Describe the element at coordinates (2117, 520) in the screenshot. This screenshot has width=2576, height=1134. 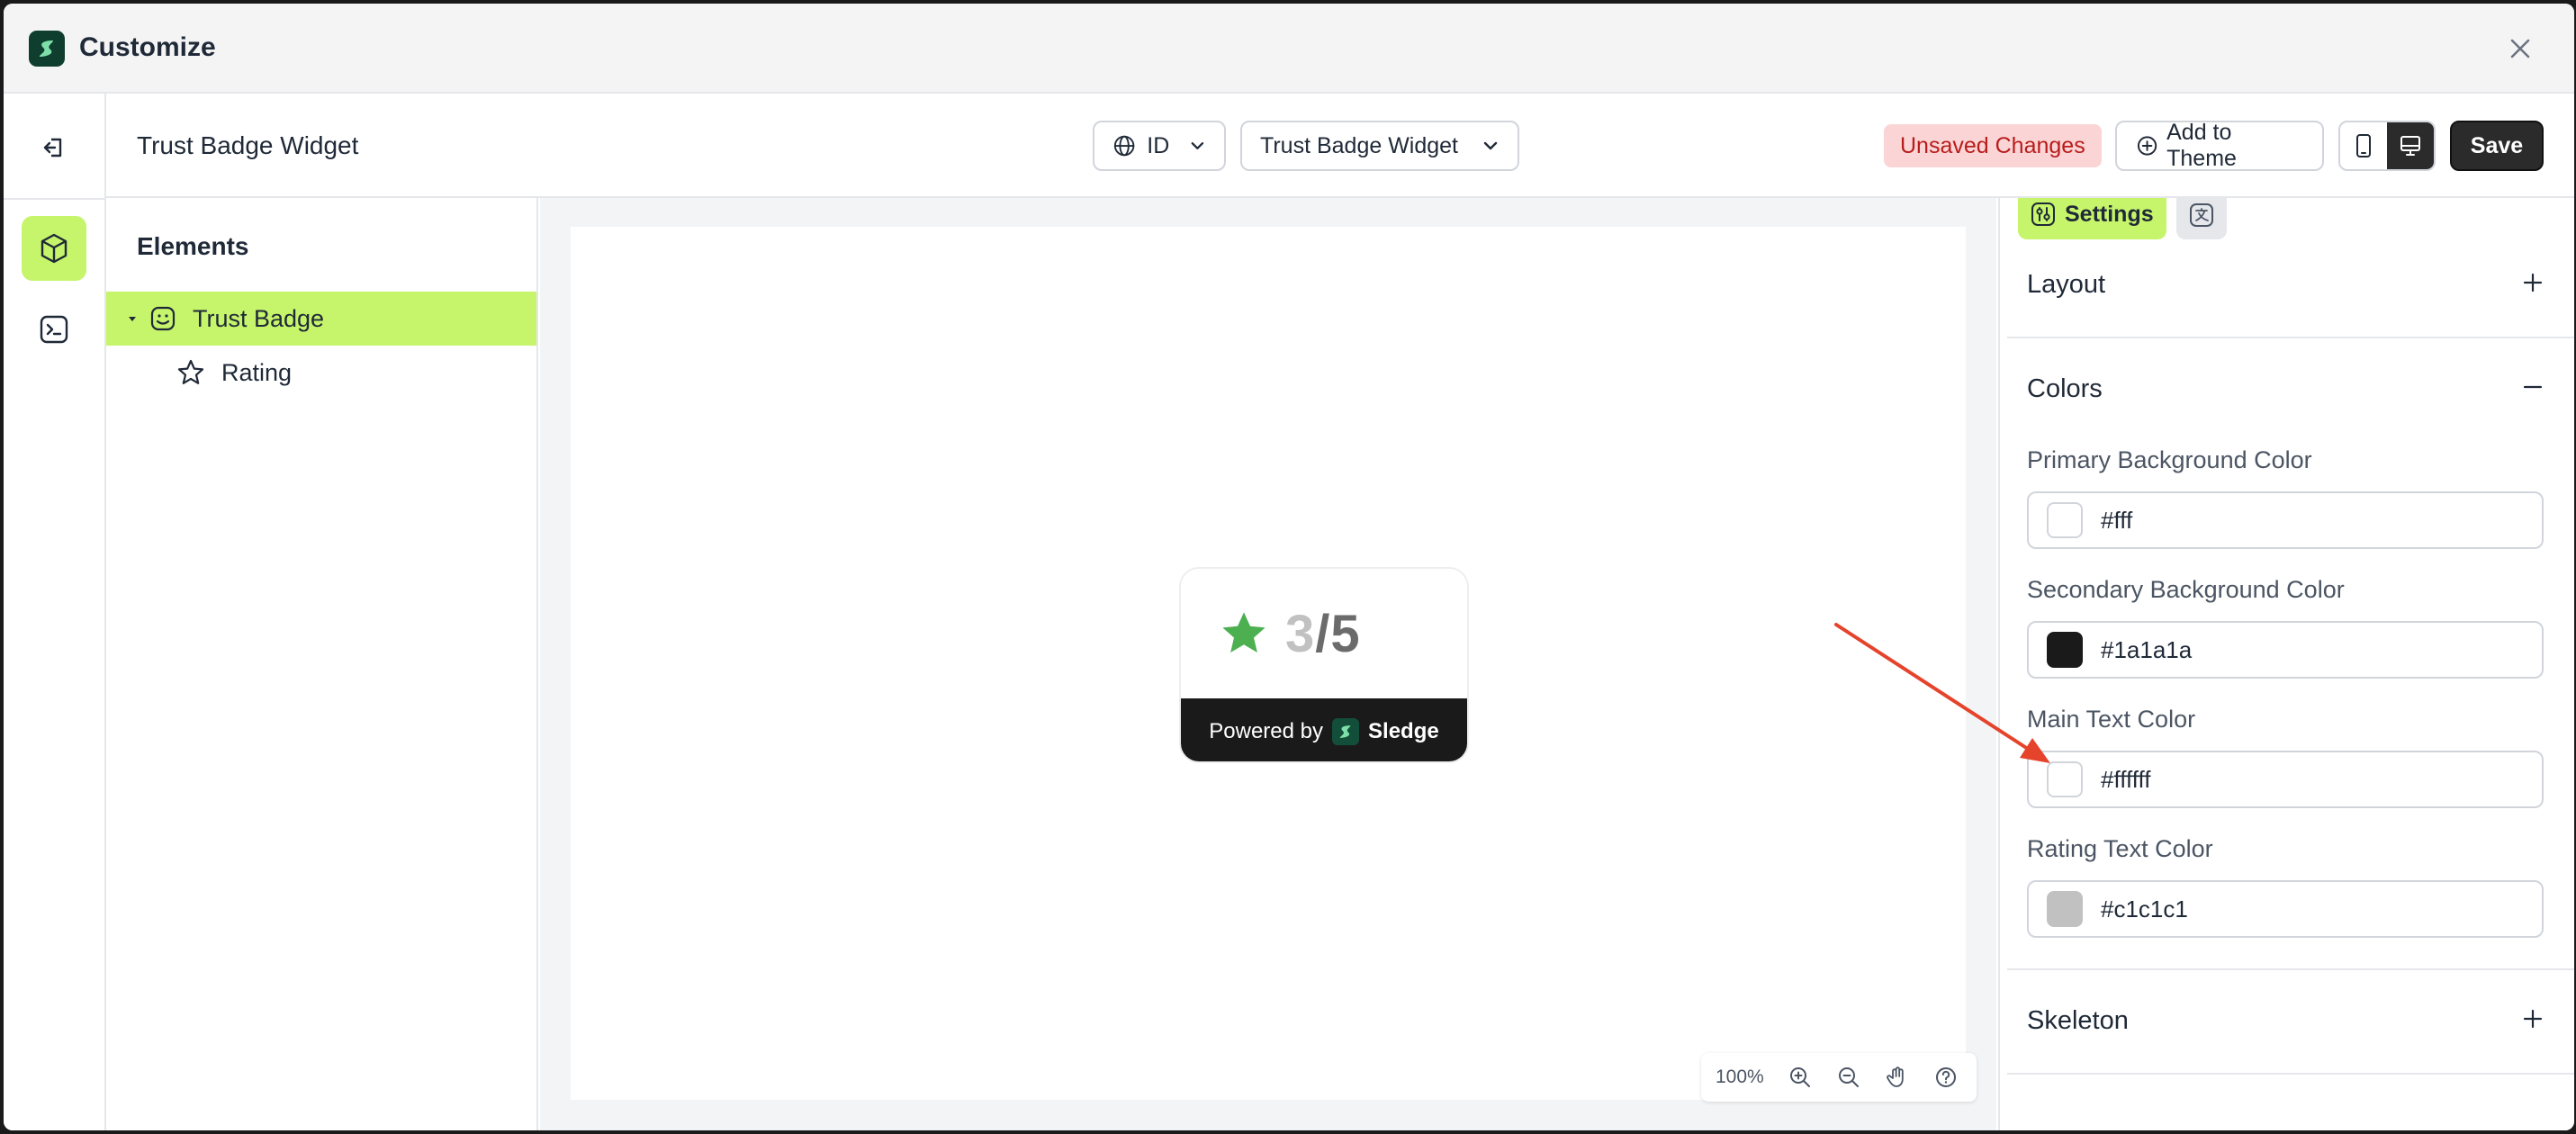
I see `primary-bg-color-value: #fff` at that location.